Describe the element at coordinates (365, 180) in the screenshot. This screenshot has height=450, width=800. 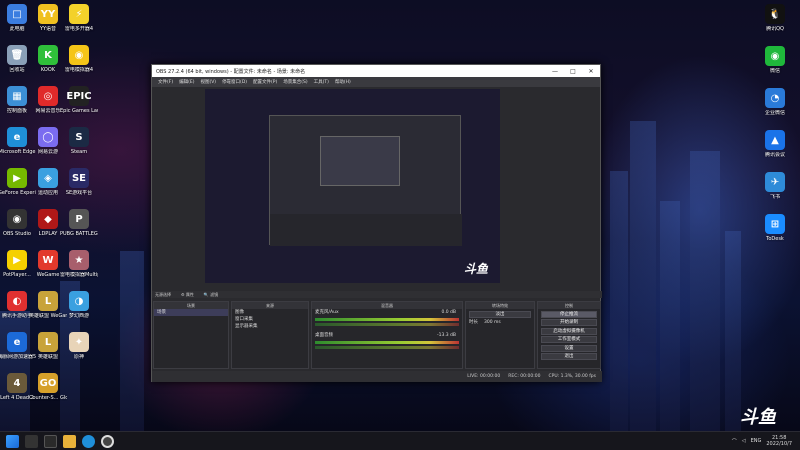
I see `nested-preview` at that location.